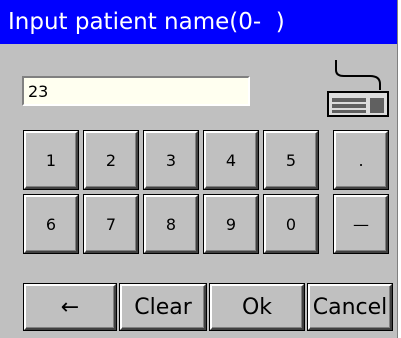 The image size is (401, 338). I want to click on clear-button: Clear, so click(163, 307).